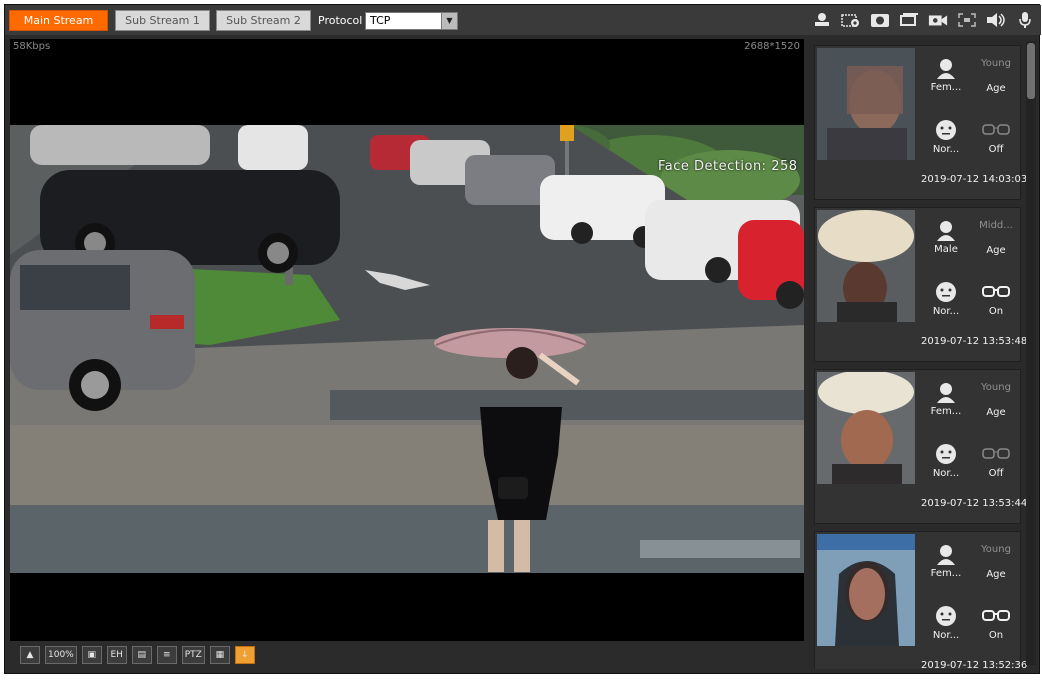 Image resolution: width=1042 pixels, height=681 pixels. What do you see at coordinates (974, 341) in the screenshot?
I see `capture-time: 2019-07-12 13:53:48` at bounding box center [974, 341].